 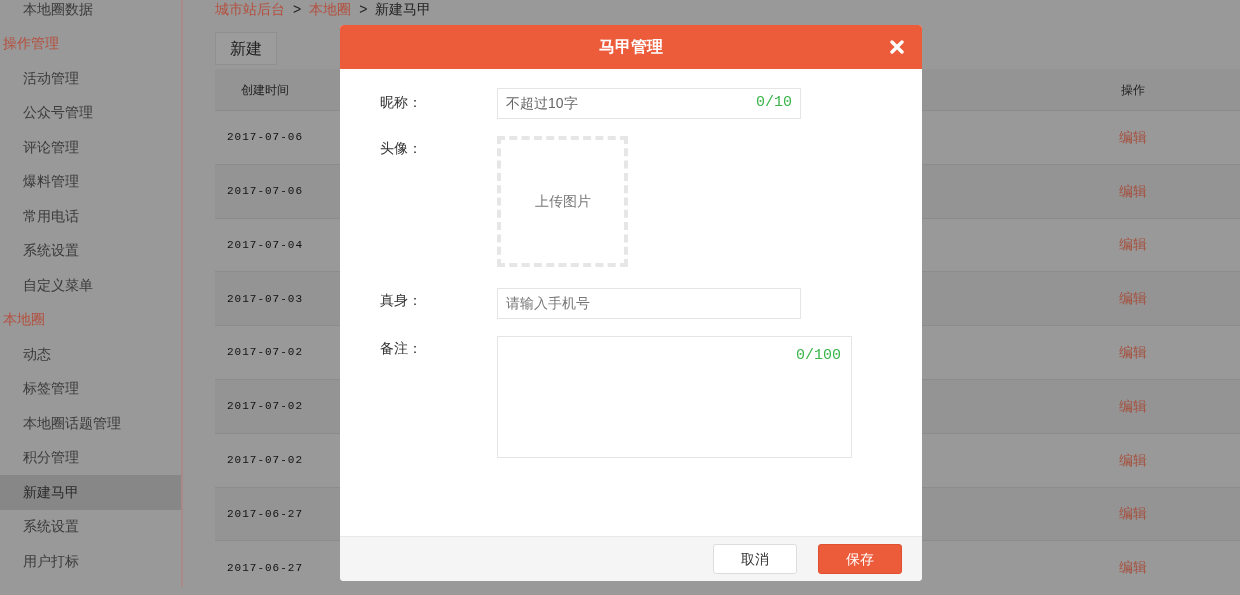 I want to click on text-input: 不超过10字, so click(x=631, y=103).